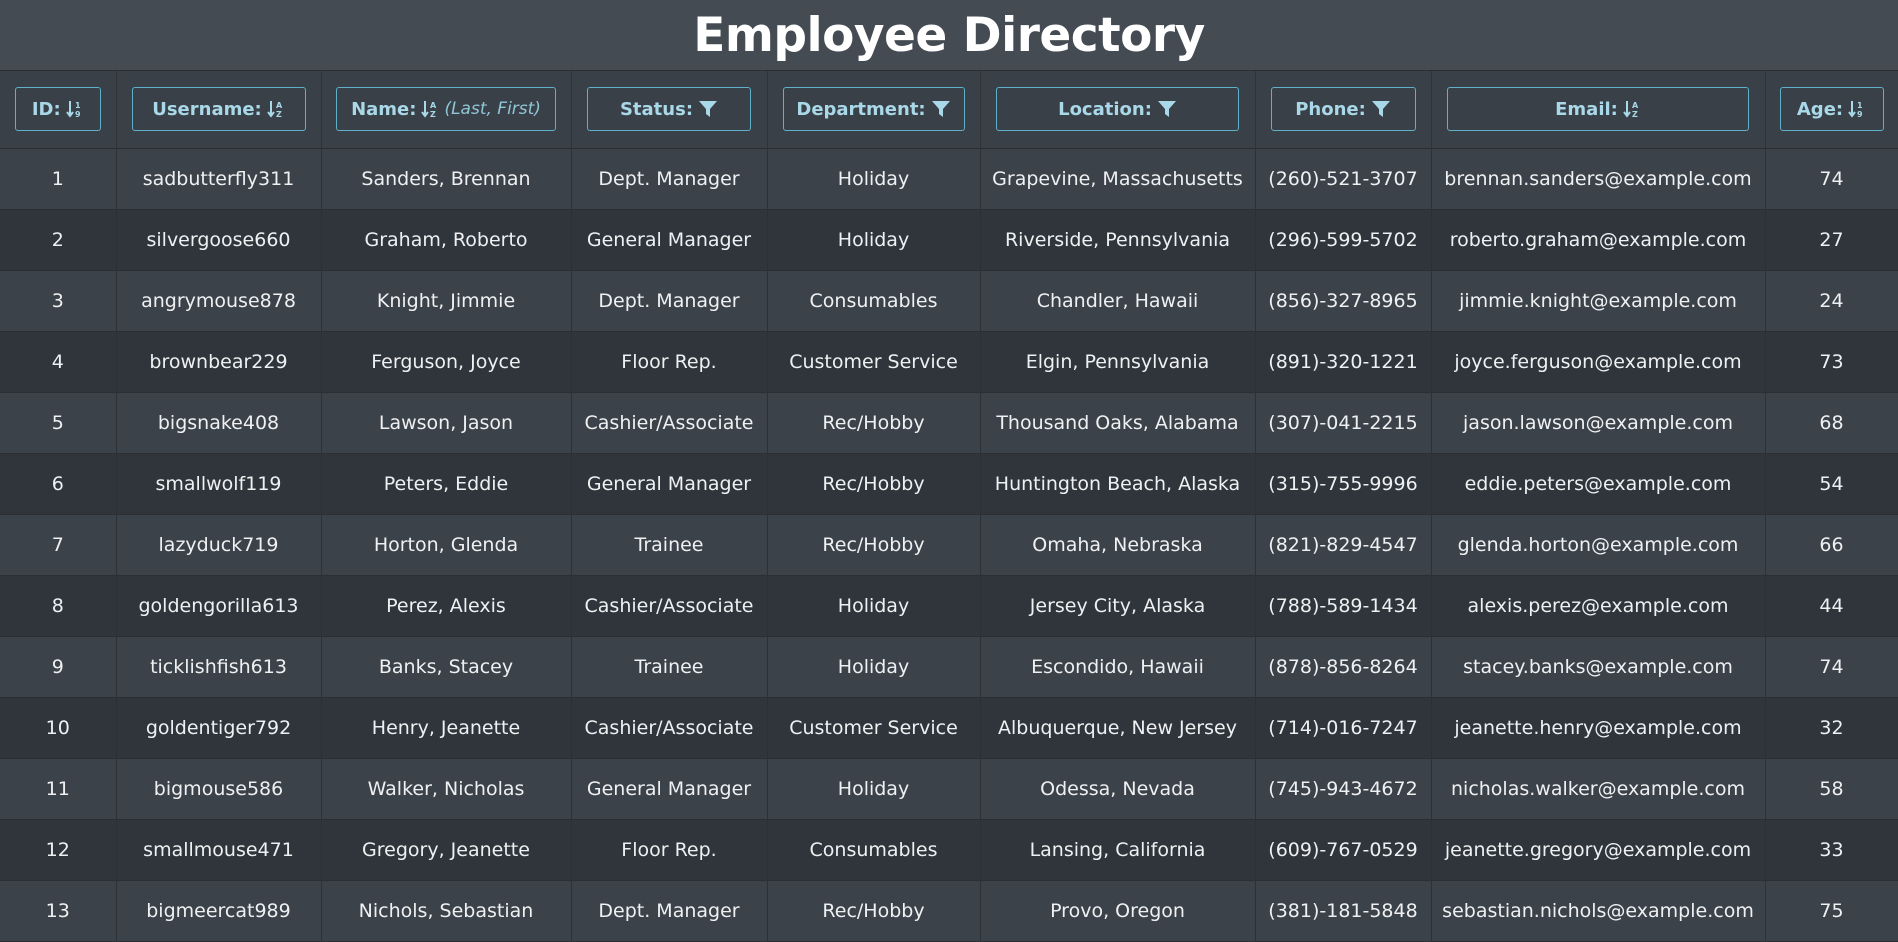 The image size is (1898, 942). I want to click on cell-name: Ferguson, Joyce, so click(446, 362).